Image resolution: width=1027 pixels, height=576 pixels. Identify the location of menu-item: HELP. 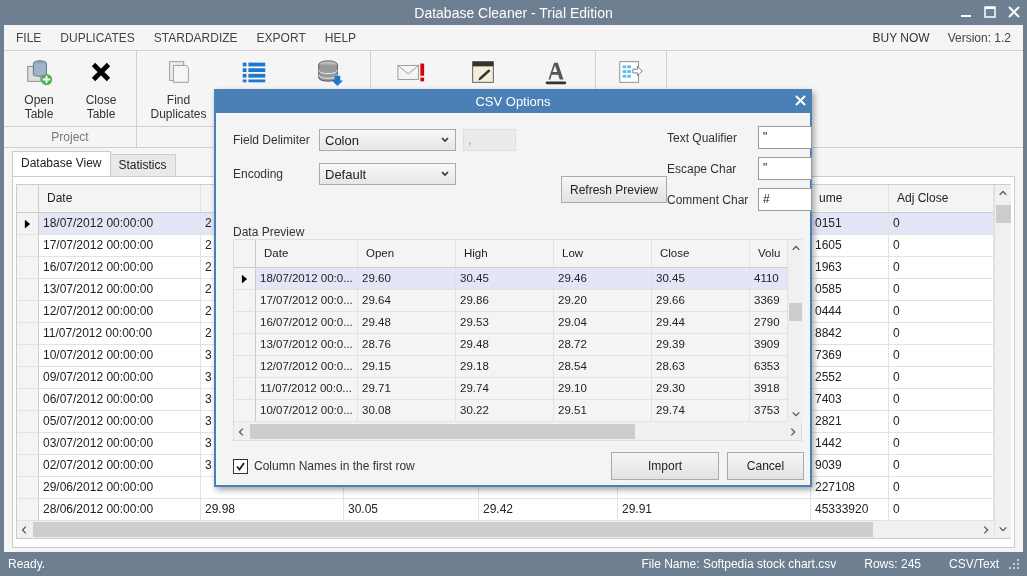
(345, 37).